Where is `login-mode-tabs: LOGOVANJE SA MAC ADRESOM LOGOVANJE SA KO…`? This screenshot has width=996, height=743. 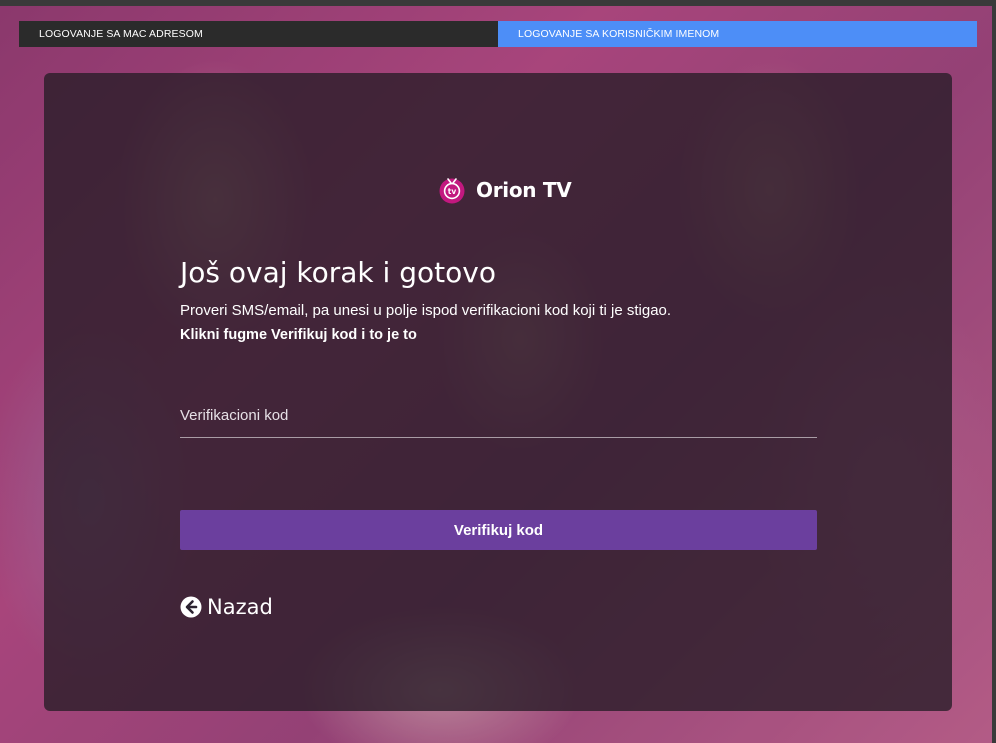 login-mode-tabs: LOGOVANJE SA MAC ADRESOM LOGOVANJE SA KO… is located at coordinates (498, 34).